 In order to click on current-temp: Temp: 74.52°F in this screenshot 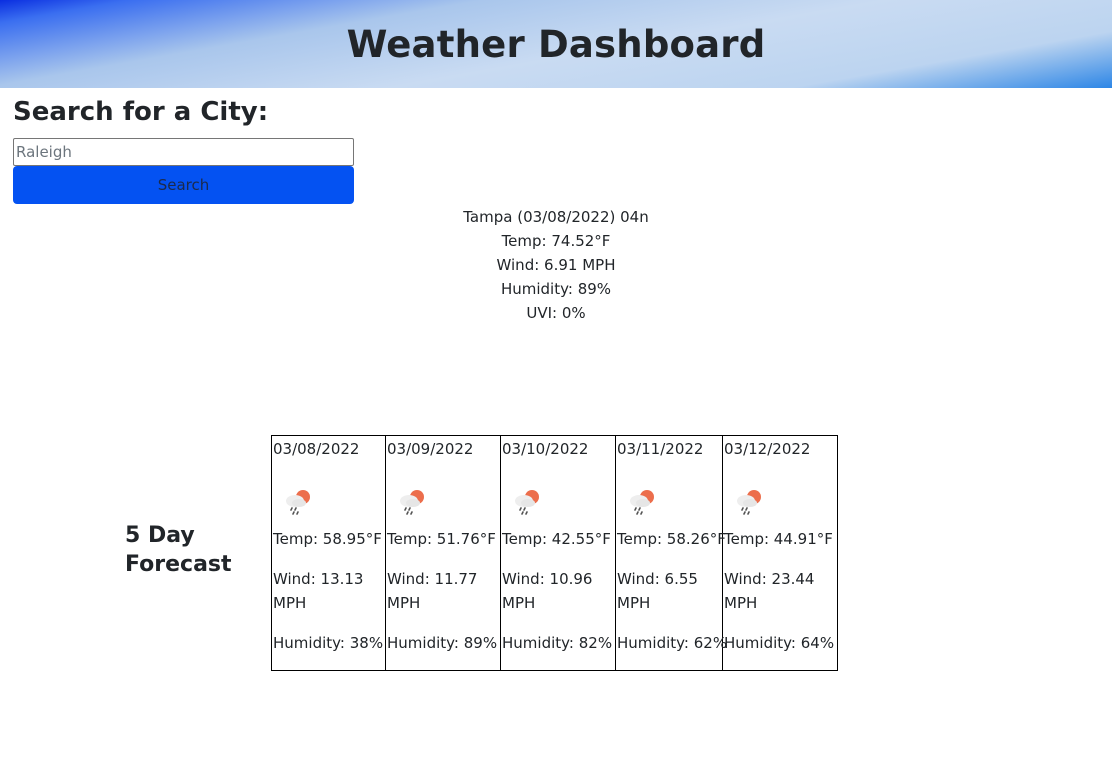, I will do `click(556, 241)`.